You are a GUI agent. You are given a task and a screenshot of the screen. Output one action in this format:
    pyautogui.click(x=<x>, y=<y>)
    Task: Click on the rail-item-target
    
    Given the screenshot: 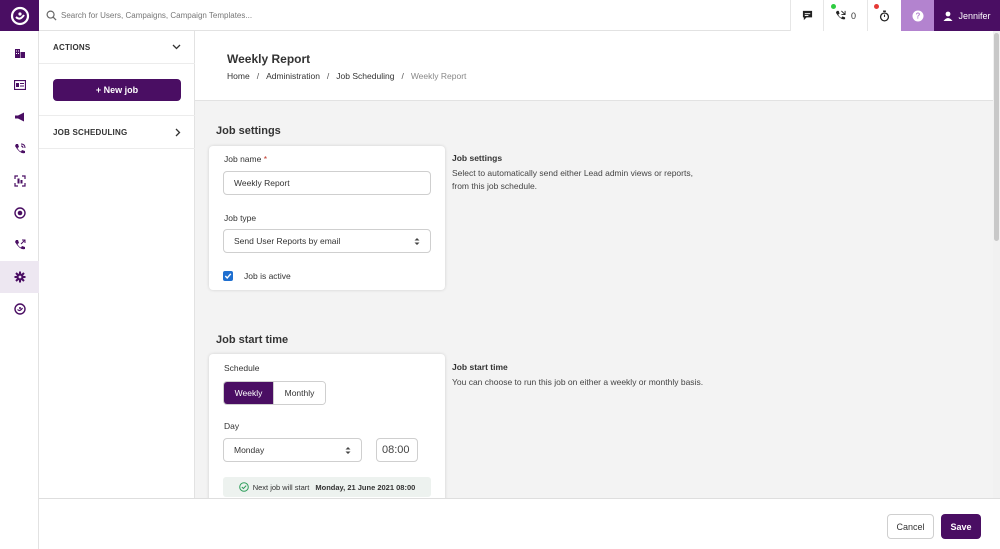 What is the action you would take?
    pyautogui.click(x=19, y=213)
    